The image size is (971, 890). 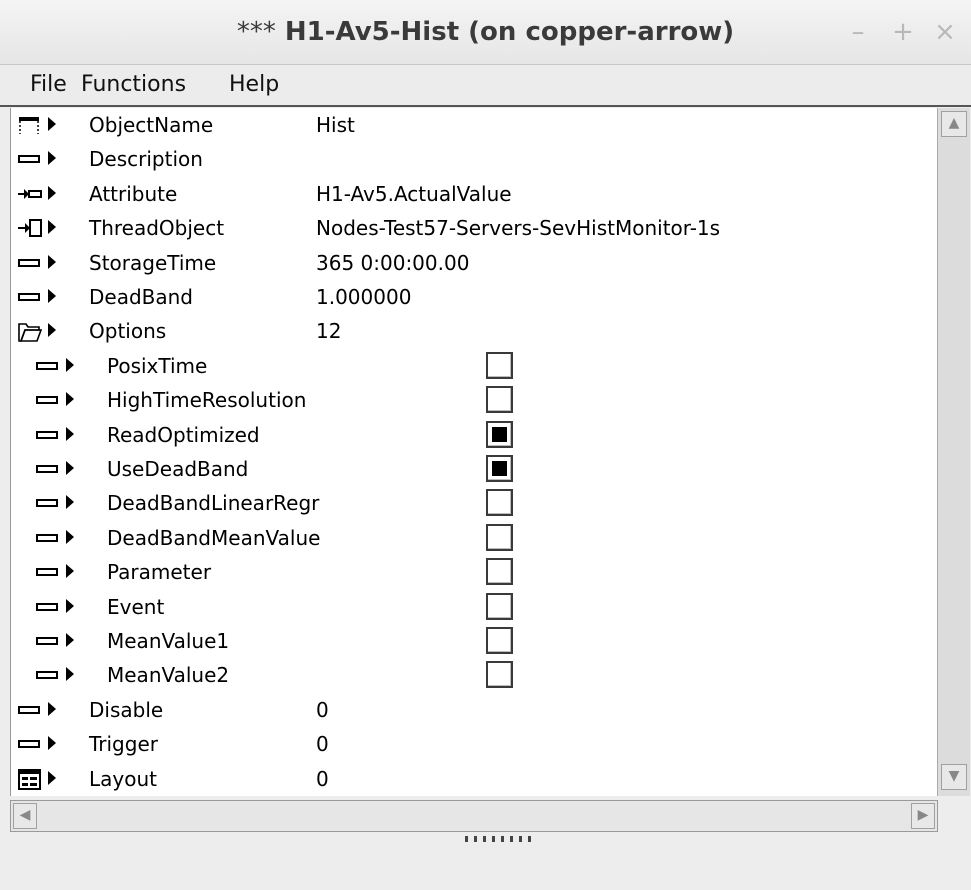 I want to click on attribute-name: PosixTime, so click(x=157, y=365).